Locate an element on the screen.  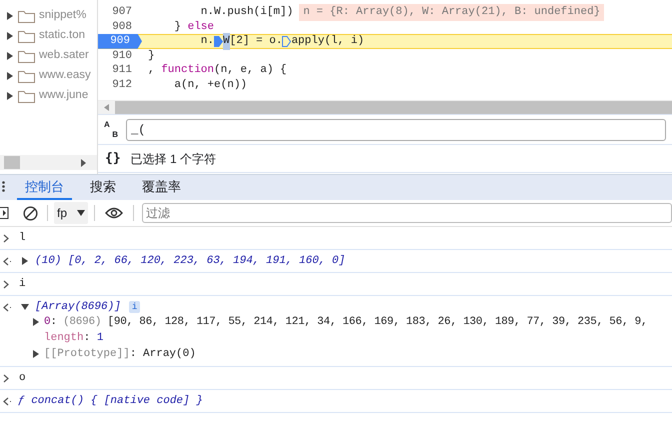
panel-tab: 搜索 is located at coordinates (103, 188).